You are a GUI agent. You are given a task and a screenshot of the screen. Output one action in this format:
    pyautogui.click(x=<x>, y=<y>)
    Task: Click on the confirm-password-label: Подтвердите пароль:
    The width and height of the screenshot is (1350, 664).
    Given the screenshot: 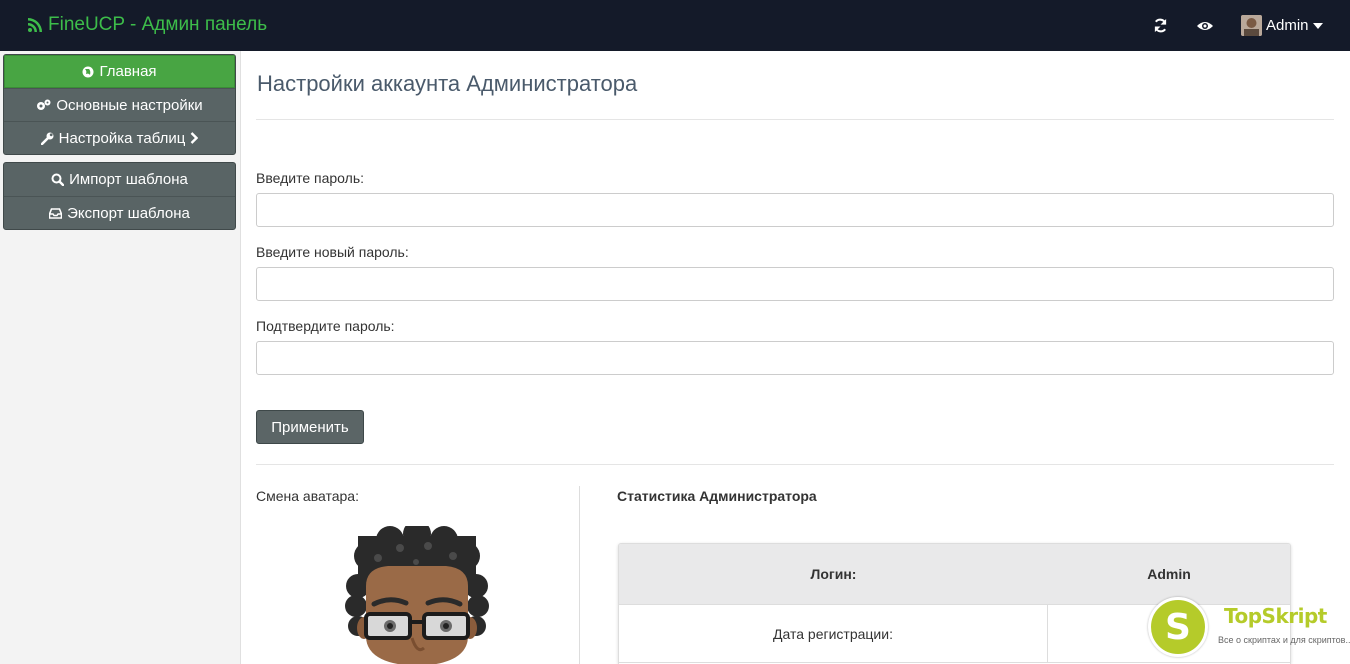 What is the action you would take?
    pyautogui.click(x=325, y=326)
    